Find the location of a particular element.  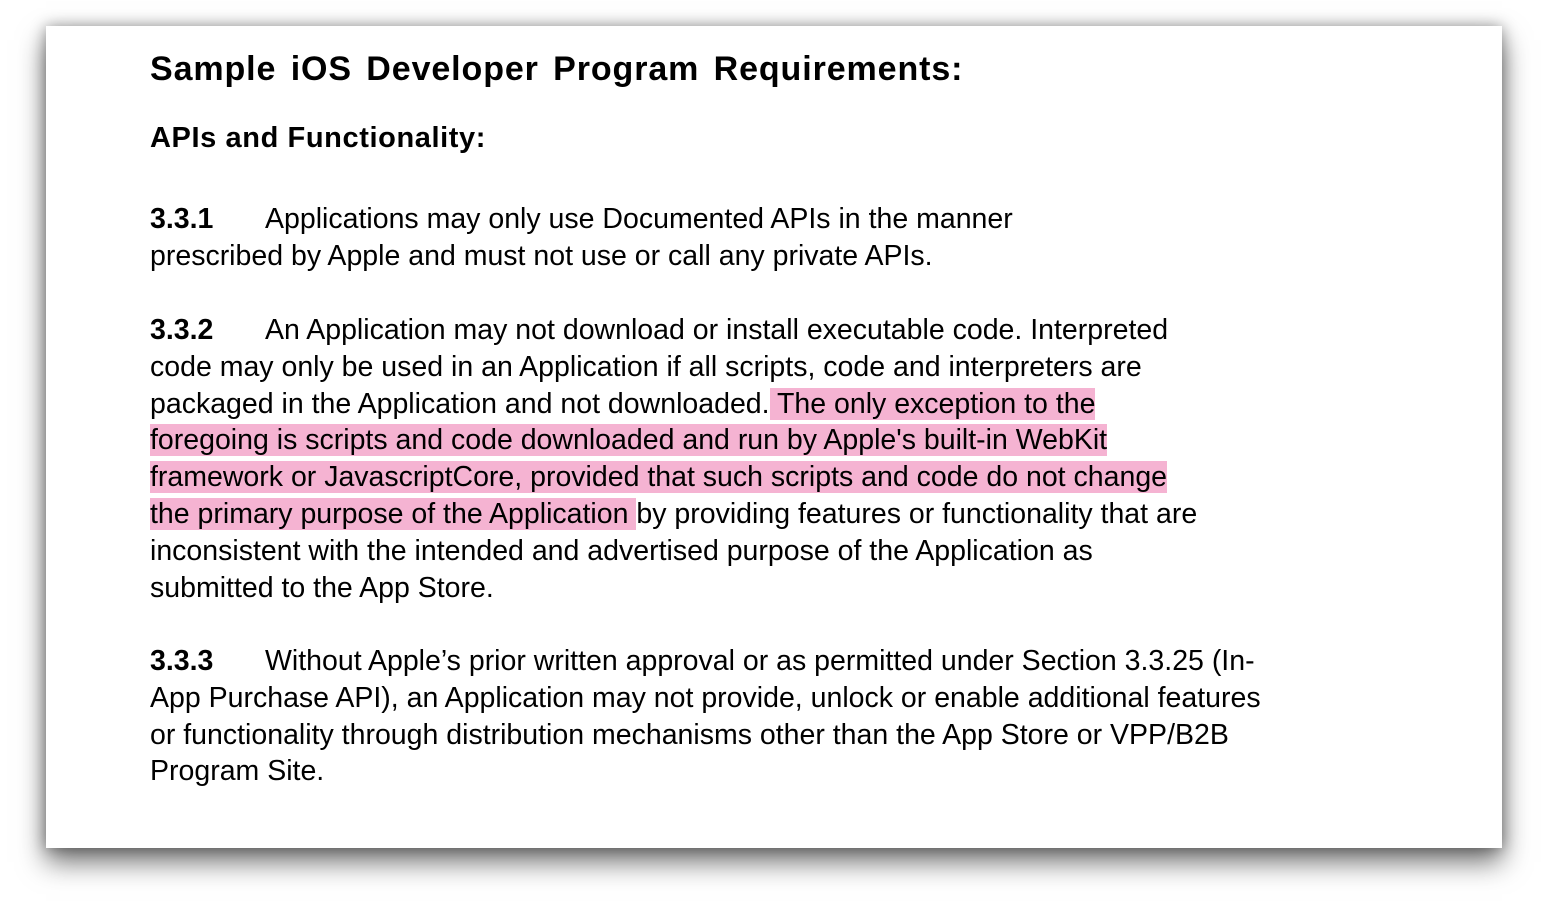

highlighted-text: the primary purpose of the Application is located at coordinates (393, 513).